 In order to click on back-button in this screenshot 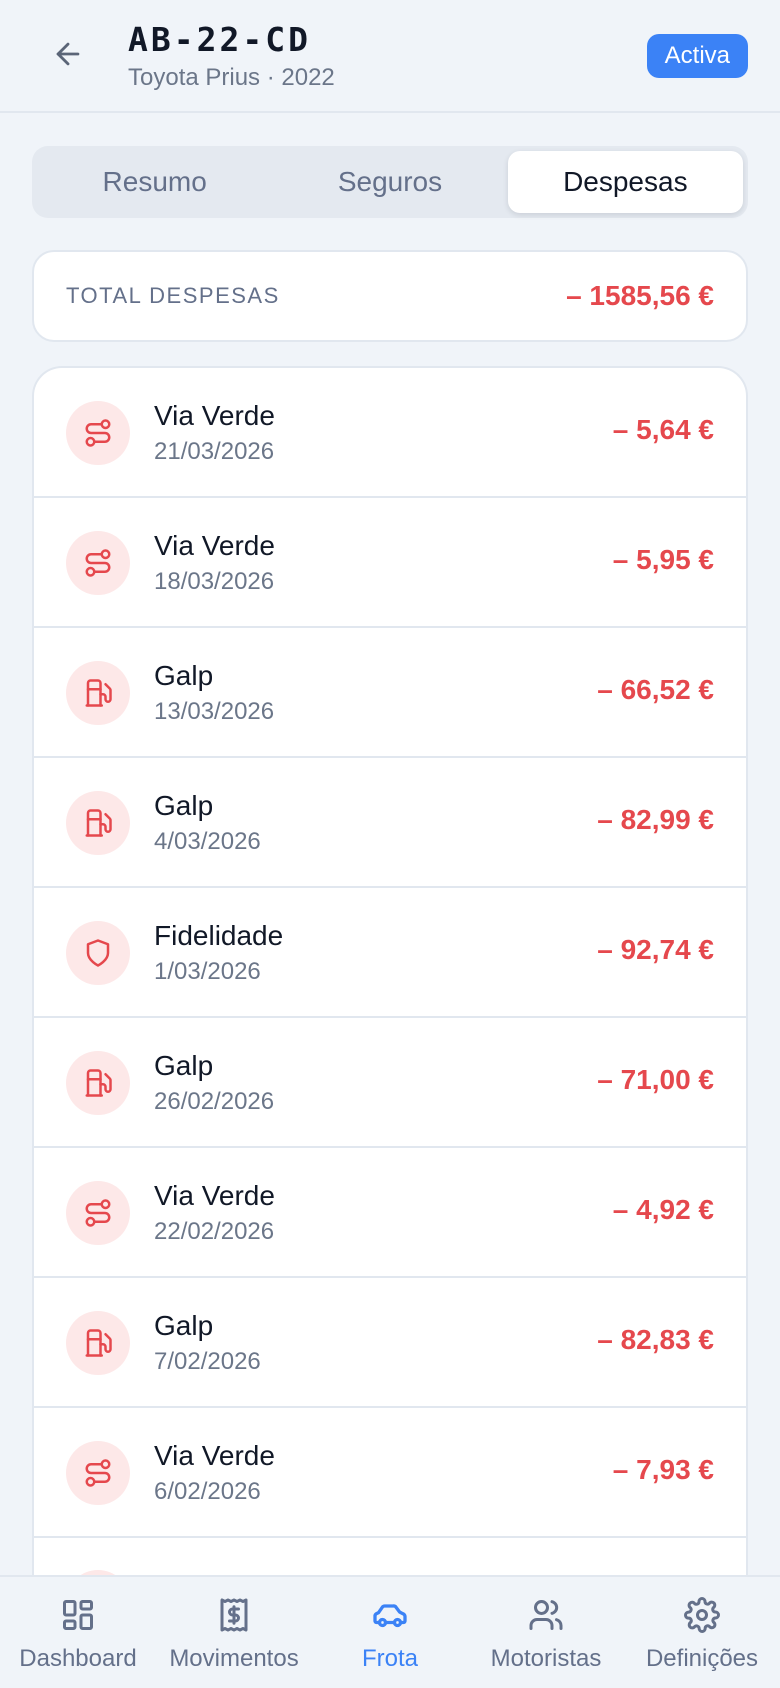, I will do `click(68, 56)`.